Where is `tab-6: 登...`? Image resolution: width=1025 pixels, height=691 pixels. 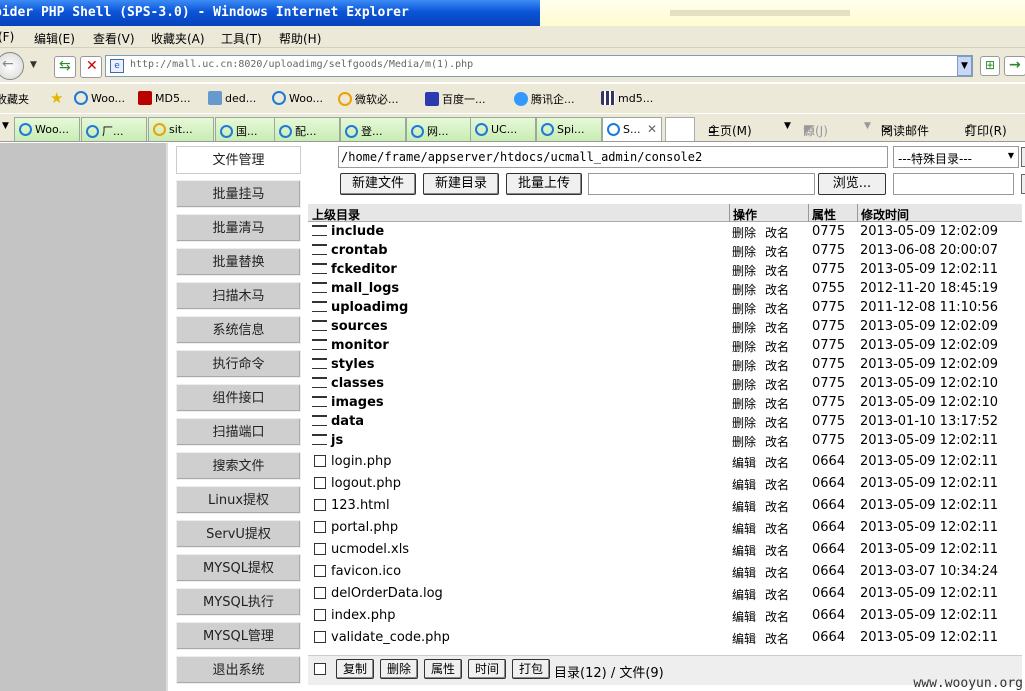
tab-6: 登... is located at coordinates (373, 129).